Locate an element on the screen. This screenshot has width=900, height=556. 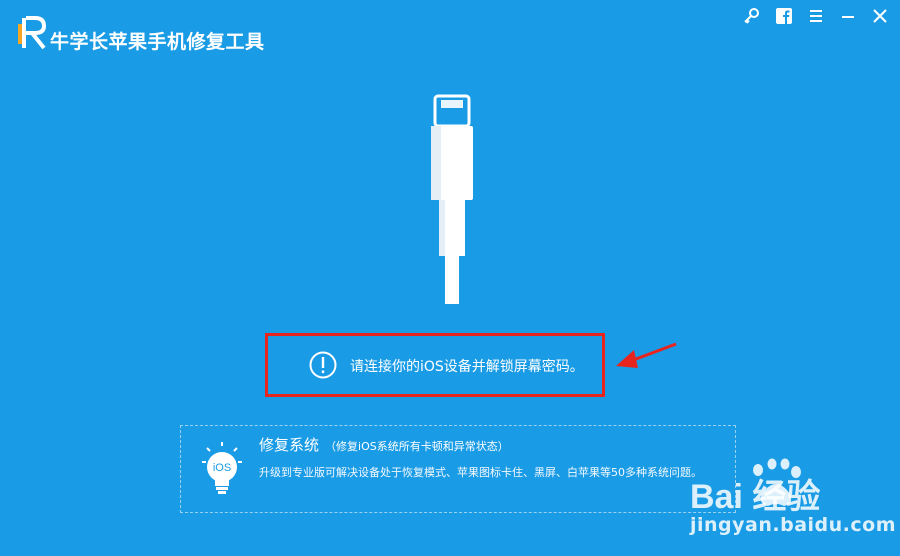
repair-title-row: 修复系统 （修复iOS系统所有卡顿和异常状态） is located at coordinates (384, 444).